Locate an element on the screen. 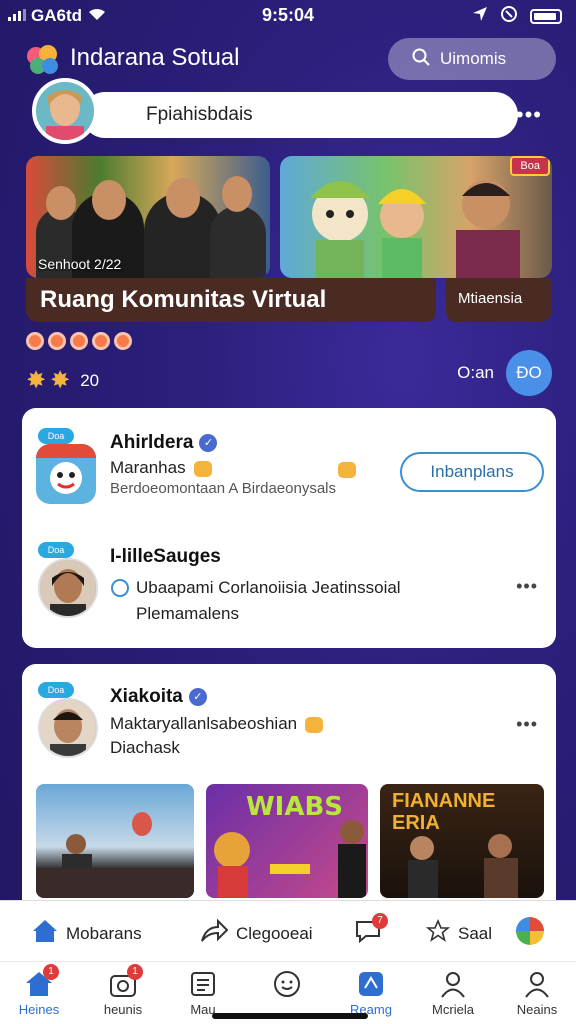 The width and height of the screenshot is (576, 1024). hero-right-stats: O:an ĐO is located at coordinates (504, 373).